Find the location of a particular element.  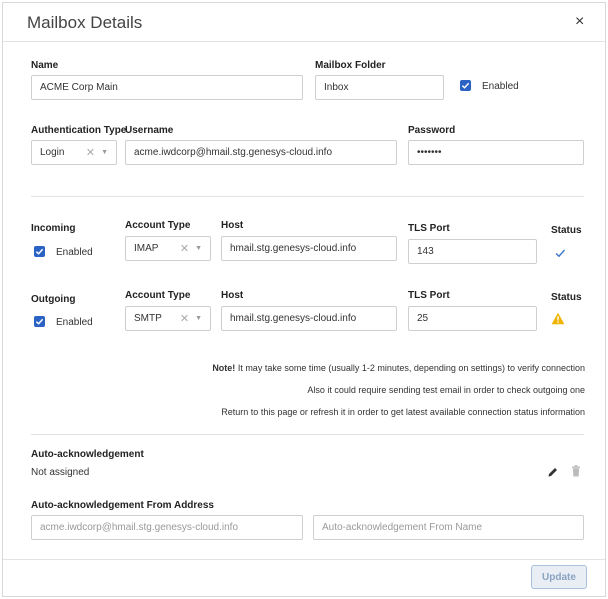

outgoing-account-type-value: SMTP is located at coordinates (148, 318).